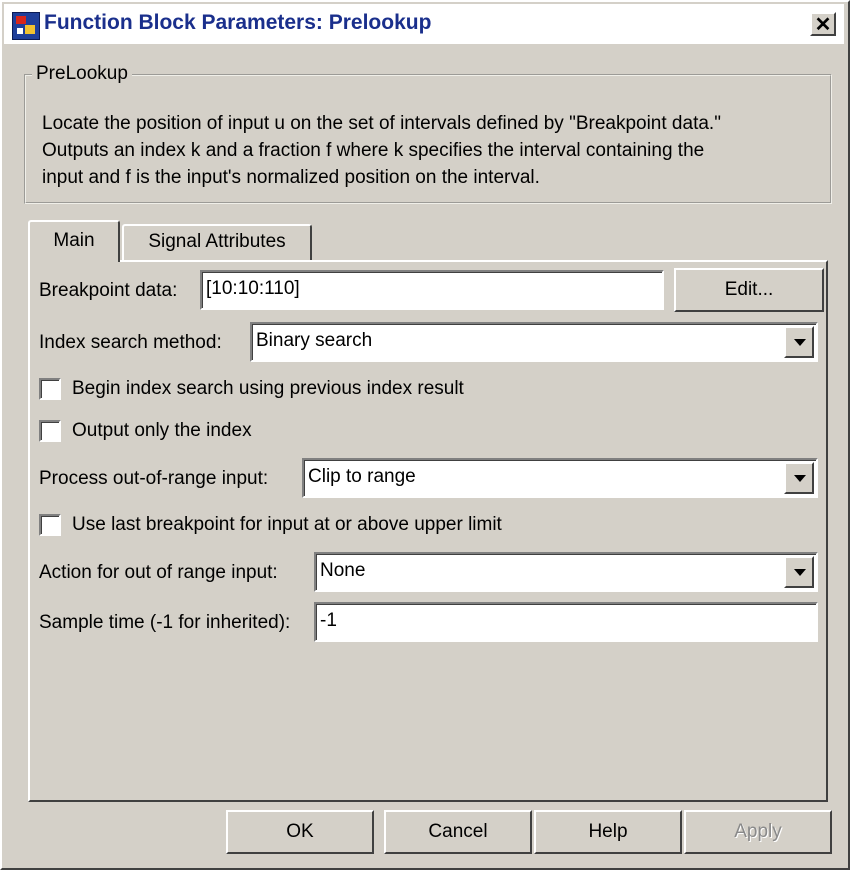 Image resolution: width=850 pixels, height=870 pixels. I want to click on action-out-of-range-value: None, so click(343, 570).